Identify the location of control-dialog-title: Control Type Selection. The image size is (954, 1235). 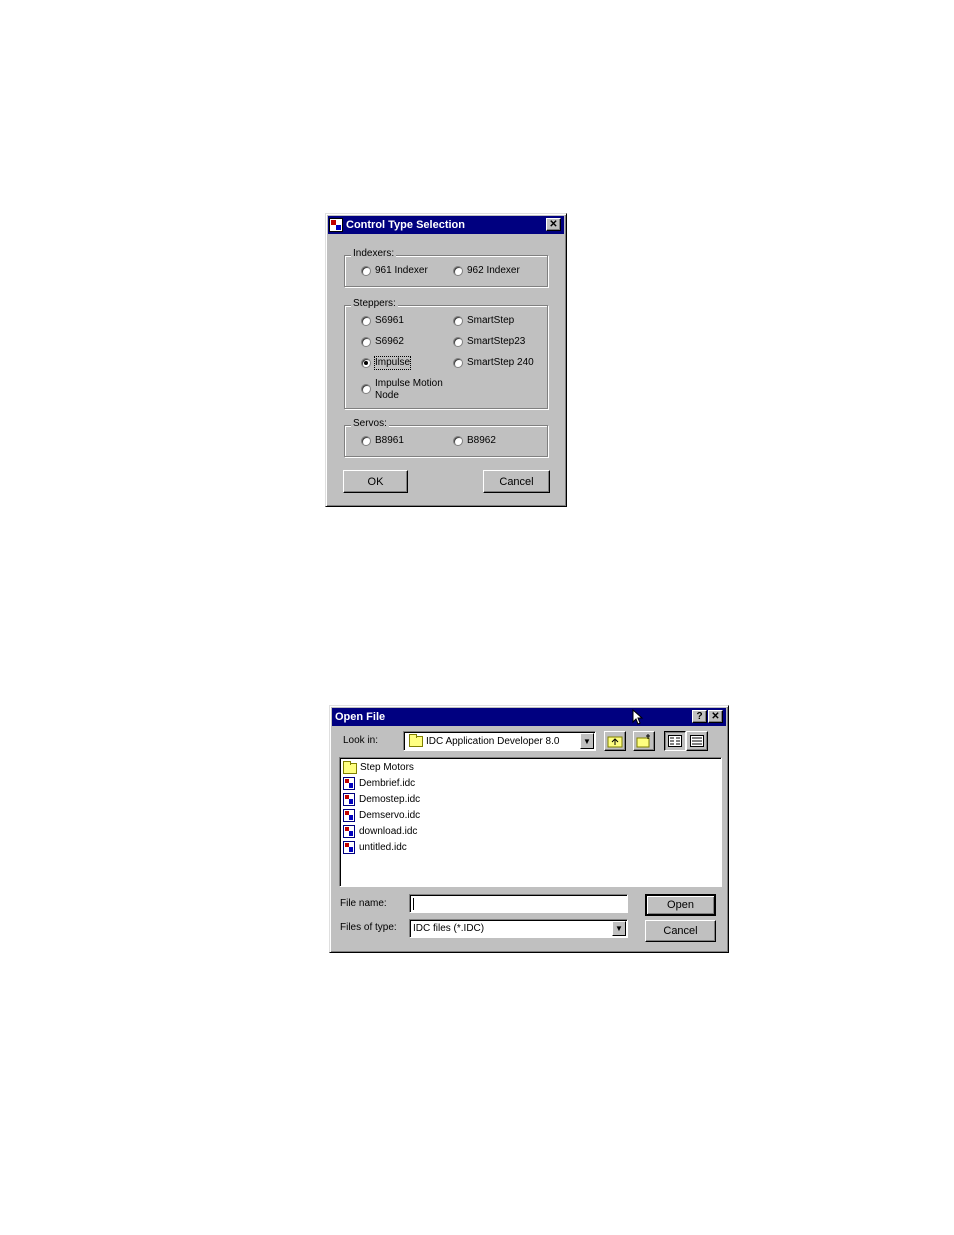
(405, 225).